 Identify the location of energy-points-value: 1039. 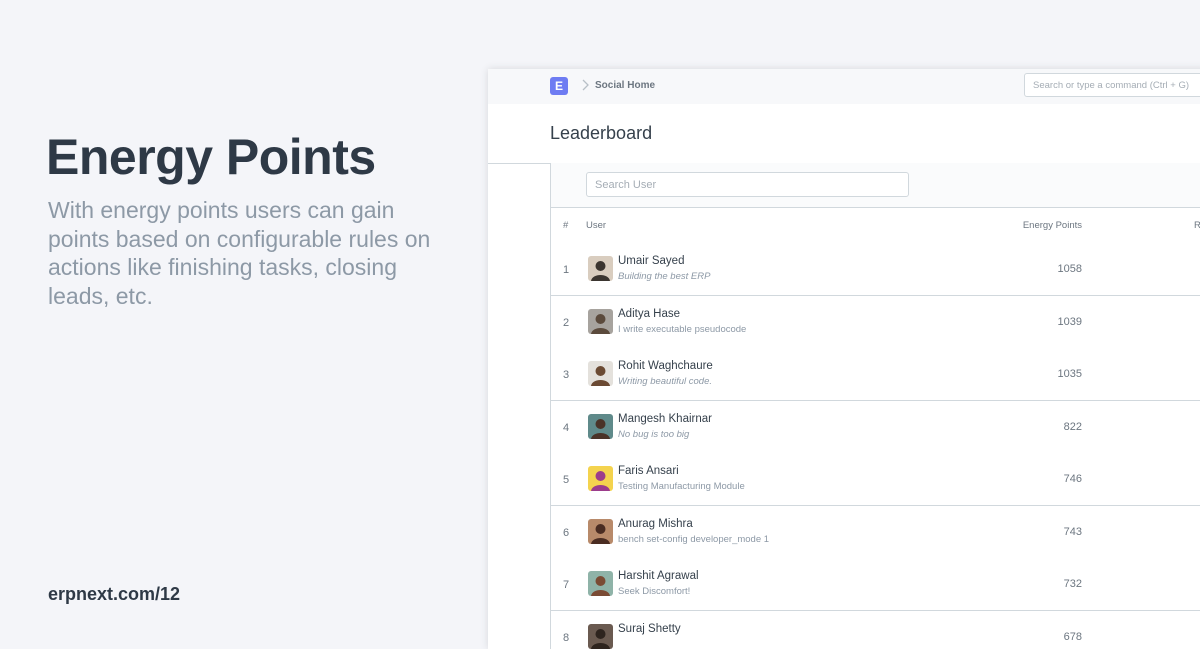
(1032, 322).